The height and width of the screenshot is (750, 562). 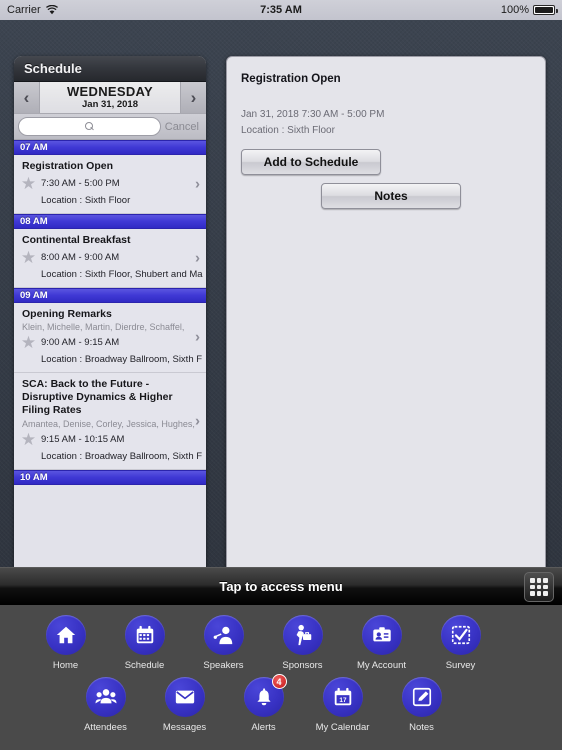 I want to click on date-navigation: ‹ WEDNESDAY Jan 31, 2018 ›, so click(x=110, y=98).